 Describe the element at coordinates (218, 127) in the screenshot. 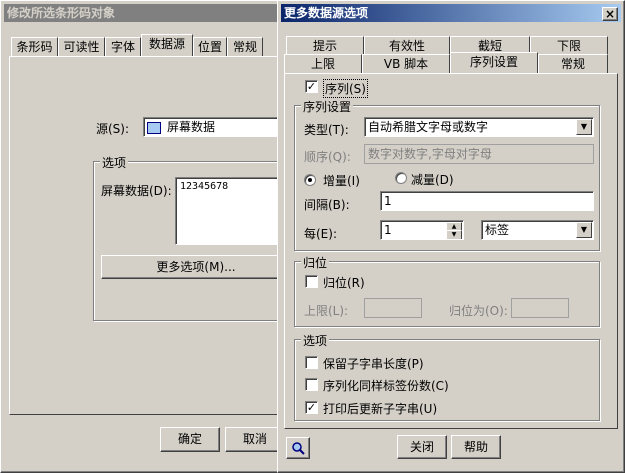

I see `source-field: 屏幕数据` at that location.